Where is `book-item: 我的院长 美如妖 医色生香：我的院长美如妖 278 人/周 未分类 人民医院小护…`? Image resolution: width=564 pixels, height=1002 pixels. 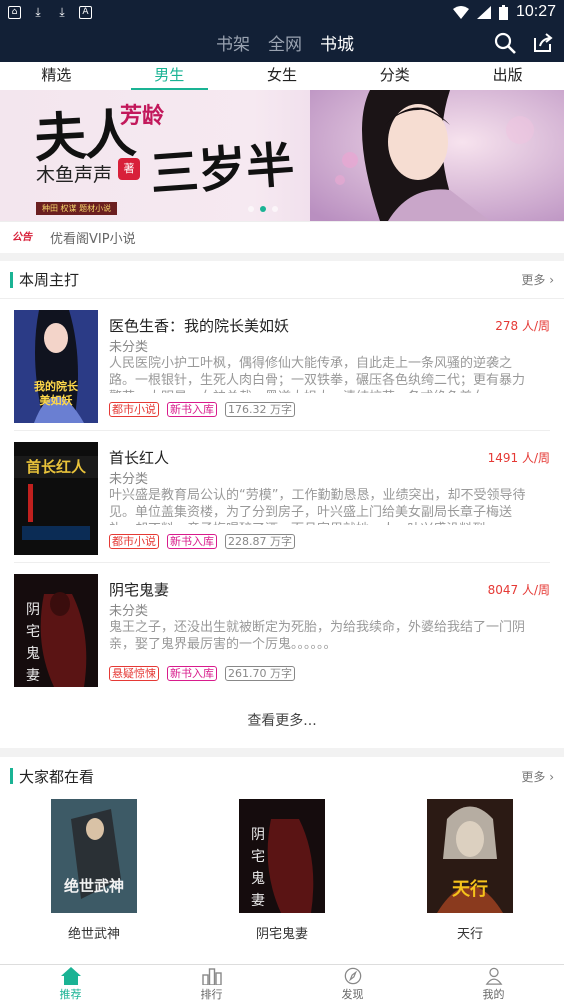 book-item: 我的院长 美如妖 医色生香：我的院长美如妖 278 人/周 未分类 人民医院小护… is located at coordinates (282, 365).